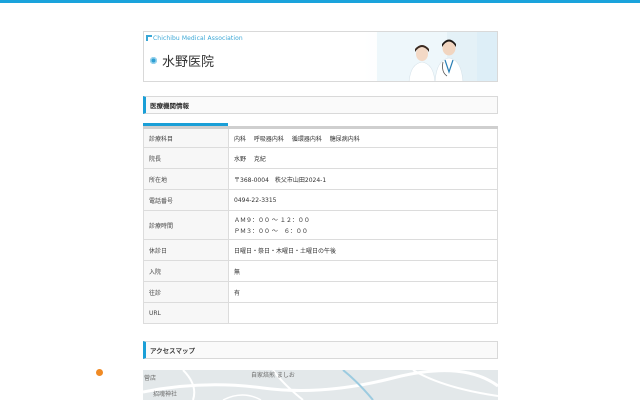 The height and width of the screenshot is (400, 640). I want to click on map-roads, so click(320, 385).